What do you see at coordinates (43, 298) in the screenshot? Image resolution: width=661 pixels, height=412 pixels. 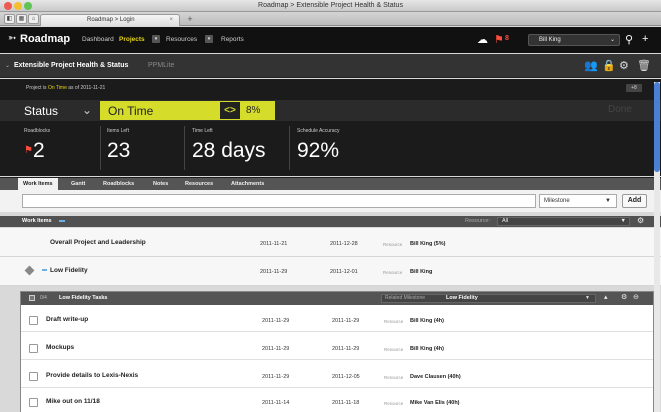 I see `task-count: 0/4` at bounding box center [43, 298].